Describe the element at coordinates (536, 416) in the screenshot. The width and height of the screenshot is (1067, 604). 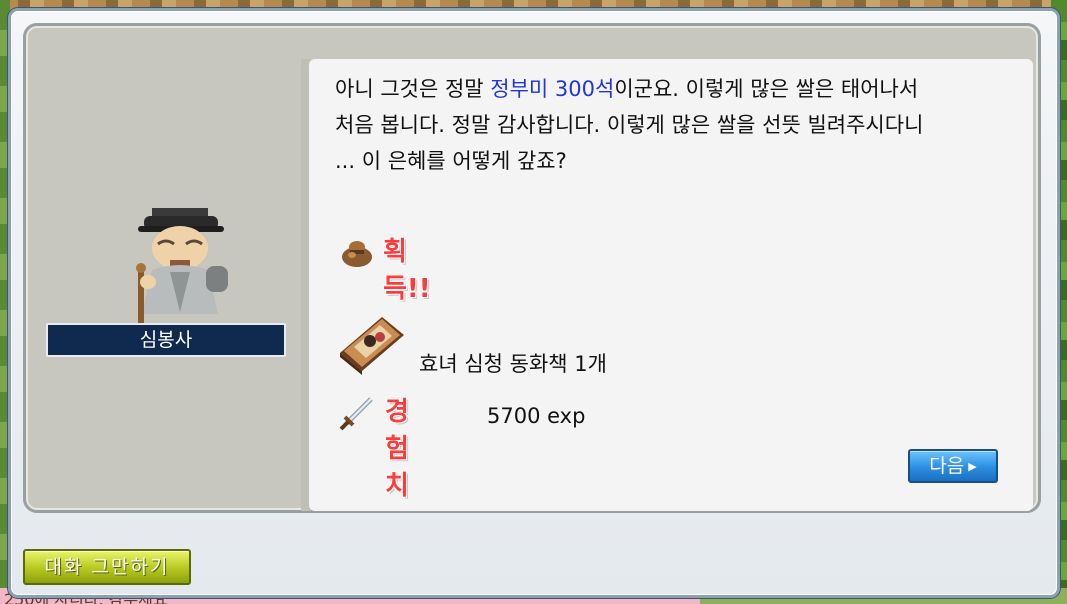
I see `exp-value: 5700 exp` at that location.